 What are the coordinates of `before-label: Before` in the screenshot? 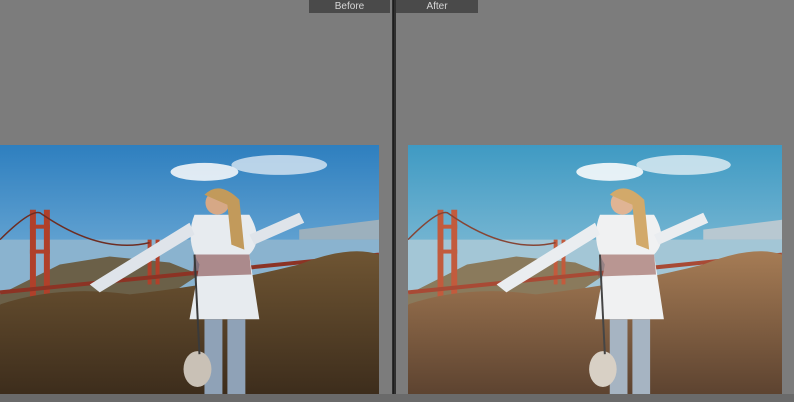 It's located at (349, 6).